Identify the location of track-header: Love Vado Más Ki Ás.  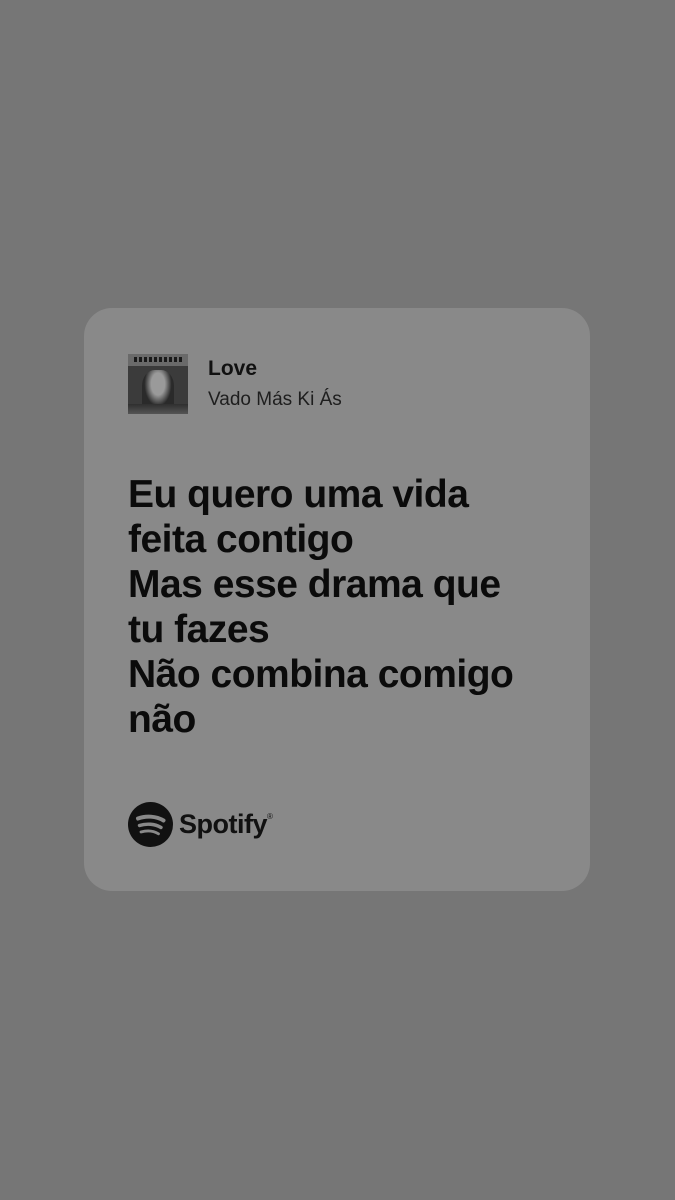
(235, 384).